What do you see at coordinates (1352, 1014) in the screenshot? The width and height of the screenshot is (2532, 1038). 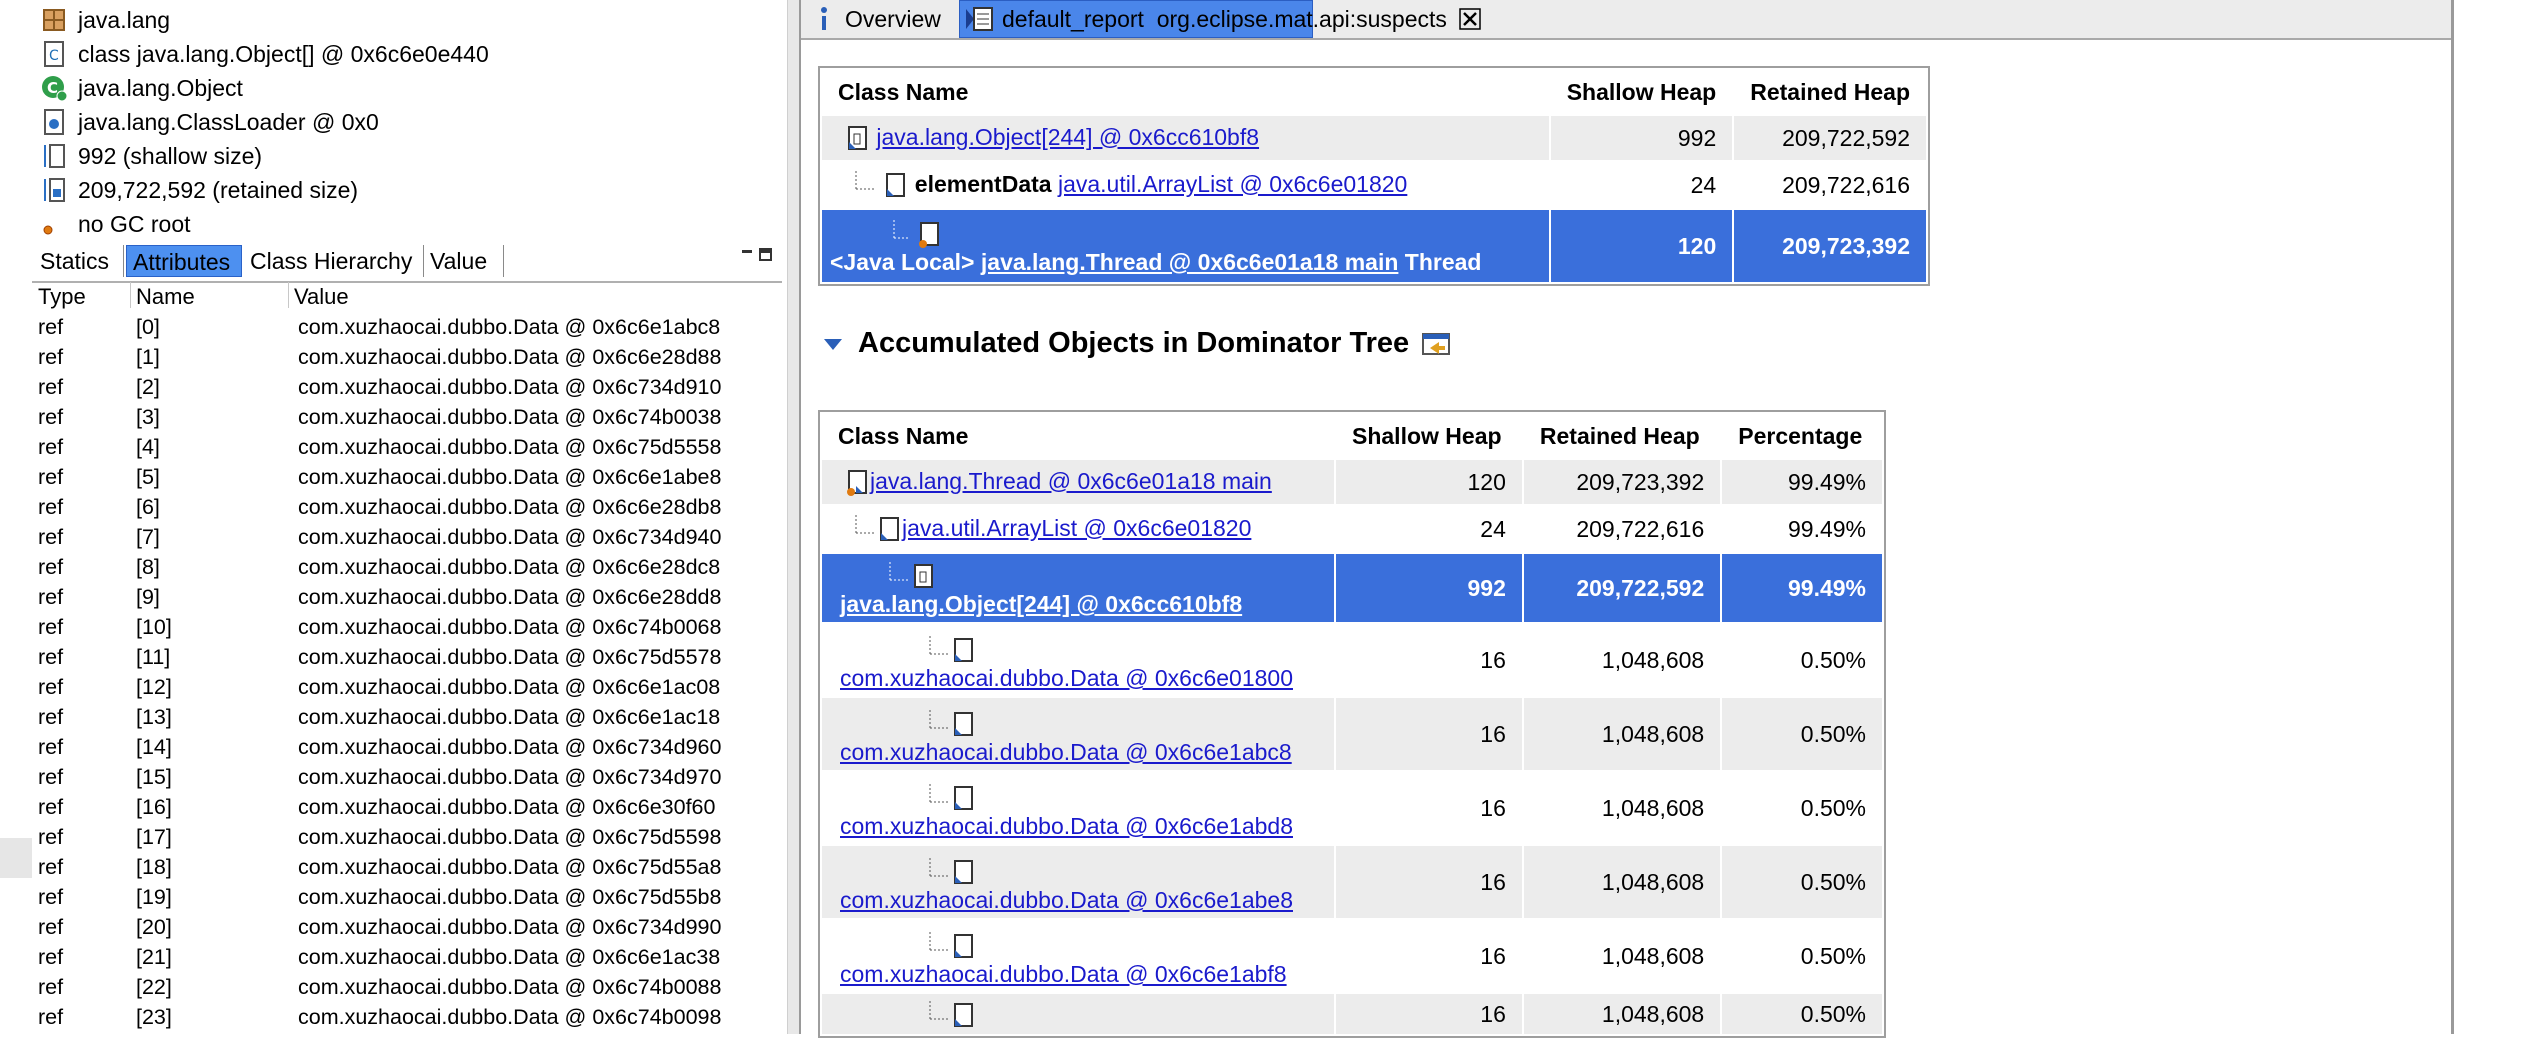 I see `table-row: 16 1,048,608 0.50%` at bounding box center [1352, 1014].